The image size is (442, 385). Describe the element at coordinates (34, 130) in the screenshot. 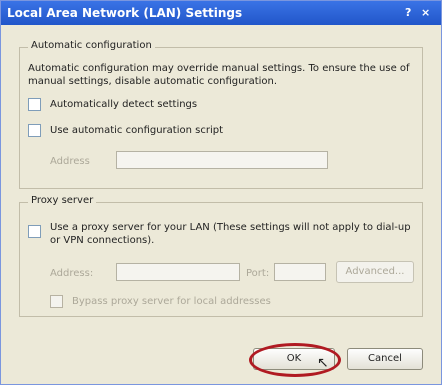

I see `config-script-checkbox` at that location.